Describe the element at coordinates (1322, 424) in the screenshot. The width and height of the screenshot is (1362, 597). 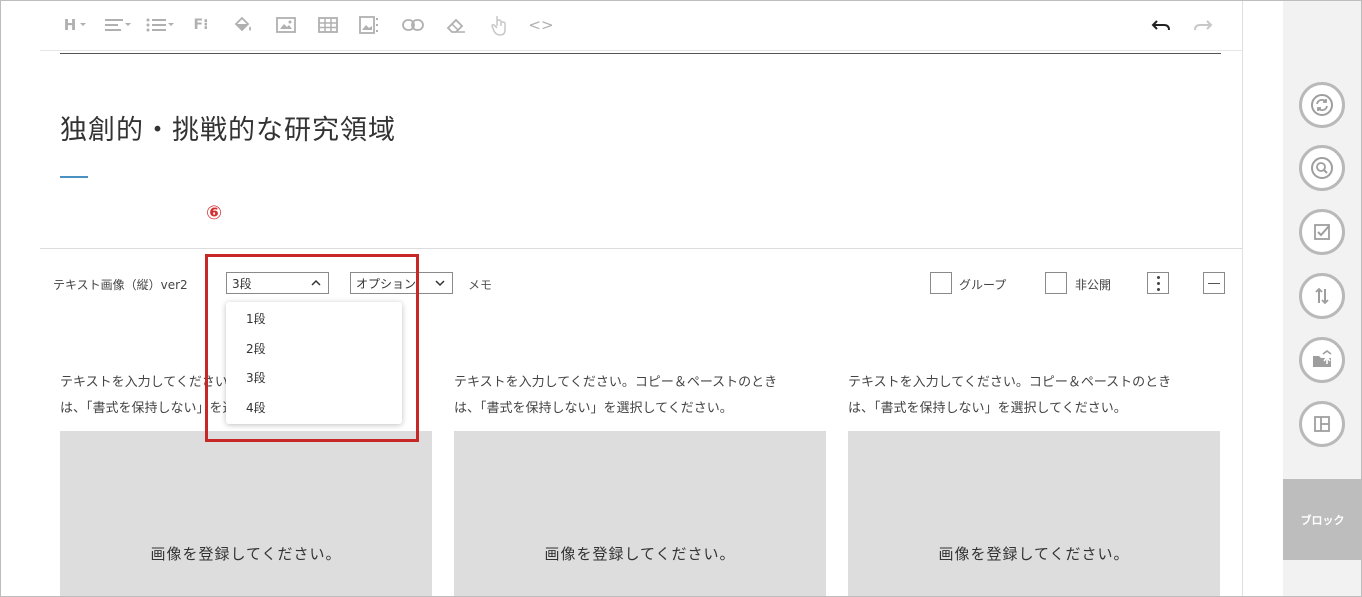
I see `layout-icon` at that location.